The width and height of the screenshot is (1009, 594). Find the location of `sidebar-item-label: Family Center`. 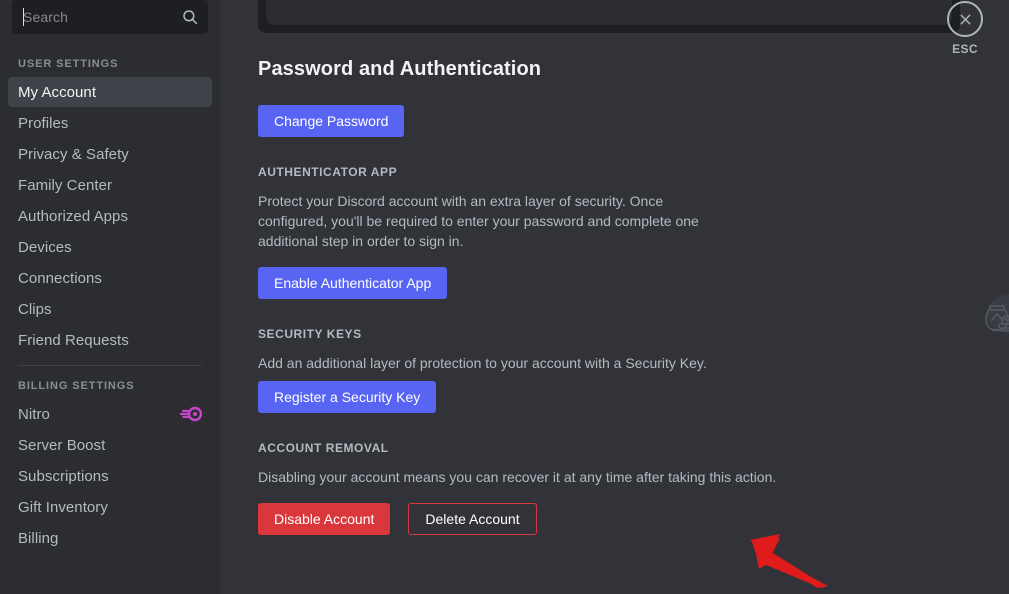

sidebar-item-label: Family Center is located at coordinates (65, 185).